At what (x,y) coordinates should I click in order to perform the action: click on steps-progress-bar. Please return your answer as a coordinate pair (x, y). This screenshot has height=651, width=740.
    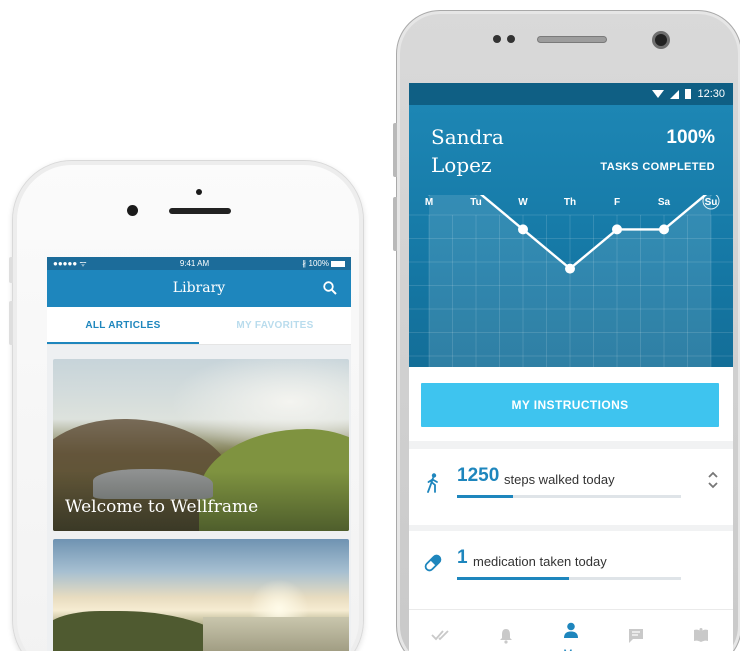
    Looking at the image, I should click on (569, 496).